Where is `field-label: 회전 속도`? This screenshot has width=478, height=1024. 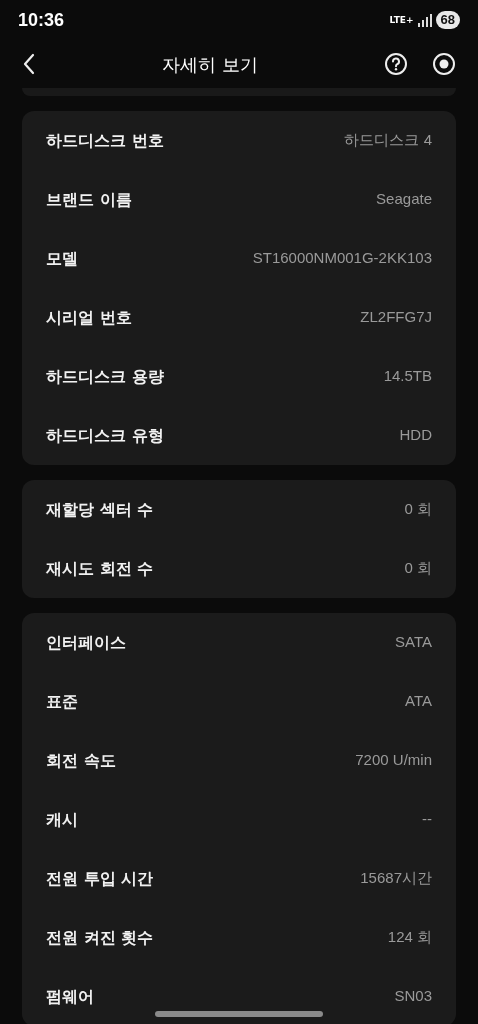
field-label: 회전 속도 is located at coordinates (81, 760).